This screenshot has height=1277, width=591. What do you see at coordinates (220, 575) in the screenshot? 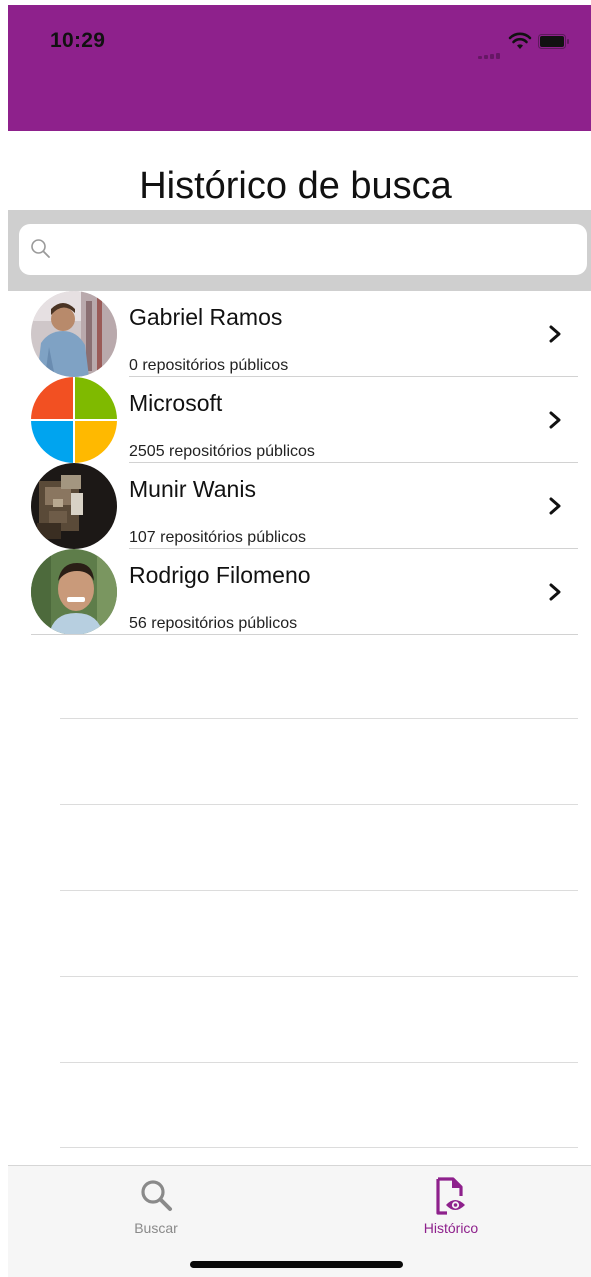
I see `user-name: Rodrigo Filomeno` at bounding box center [220, 575].